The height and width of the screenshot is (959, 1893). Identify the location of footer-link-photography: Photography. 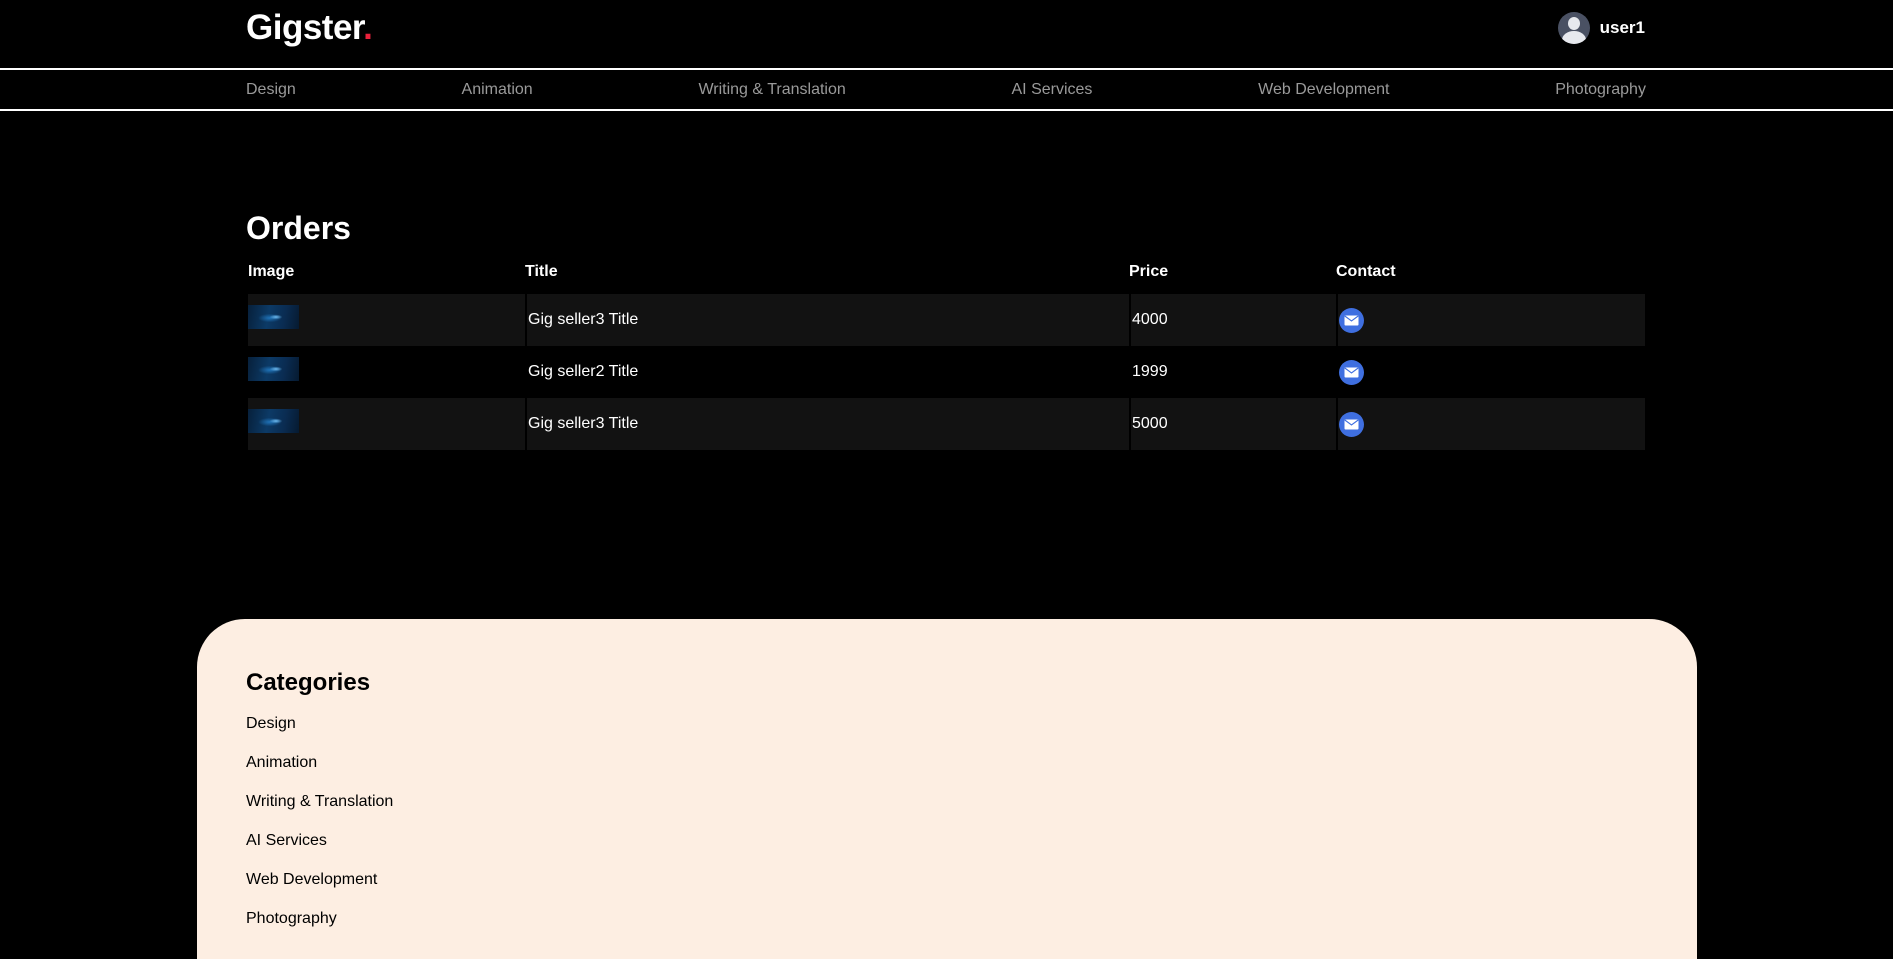
(319, 928).